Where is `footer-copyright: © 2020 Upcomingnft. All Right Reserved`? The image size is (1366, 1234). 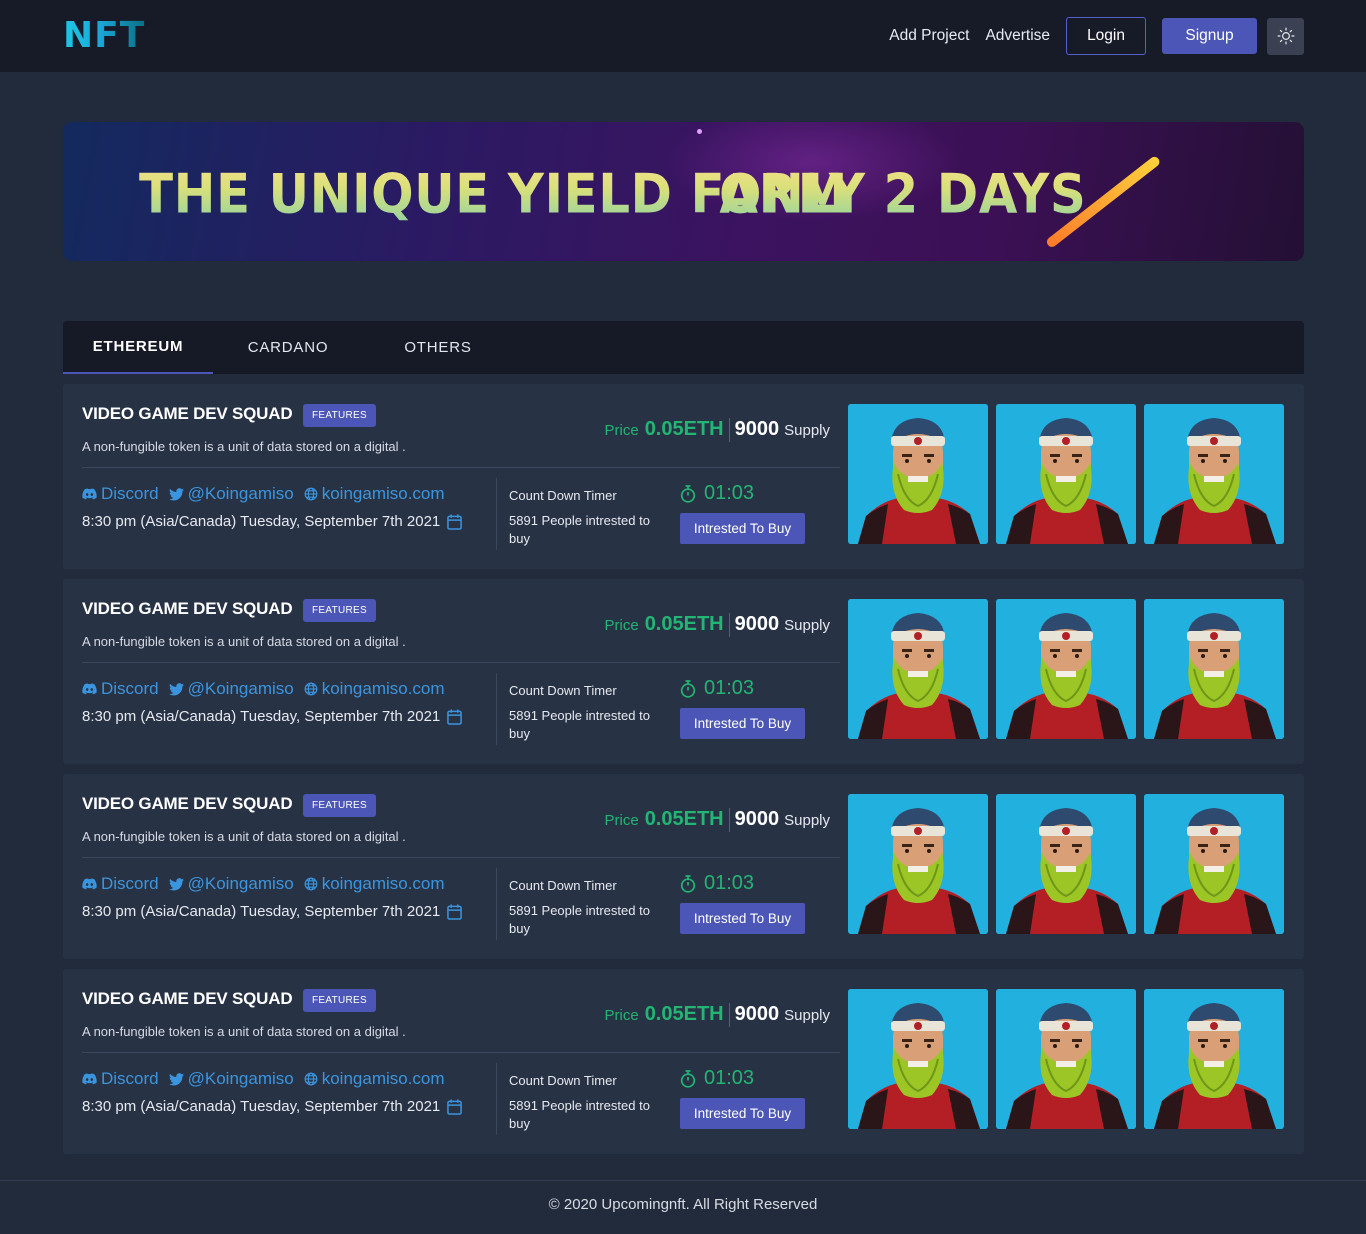
footer-copyright: © 2020 Upcomingnft. All Right Reserved is located at coordinates (683, 1204).